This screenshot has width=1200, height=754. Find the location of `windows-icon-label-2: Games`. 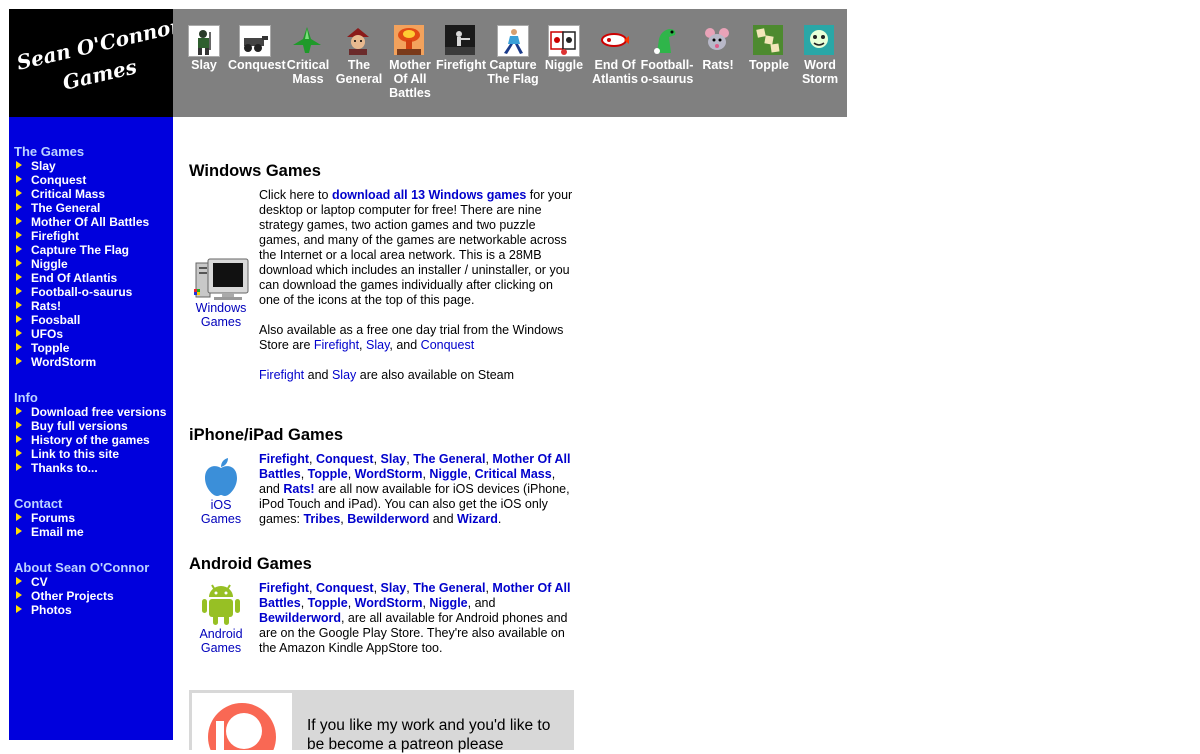

windows-icon-label-2: Games is located at coordinates (221, 322).